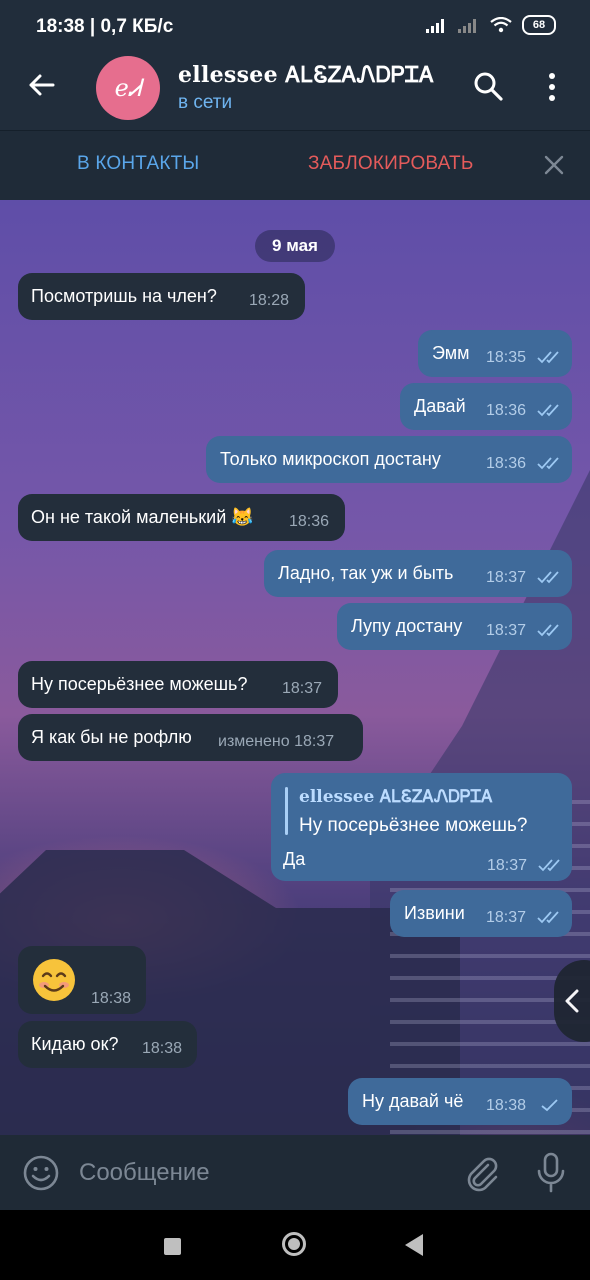 This screenshot has height=1280, width=590. What do you see at coordinates (54, 980) in the screenshot?
I see `smiling-face-emoji-icon` at bounding box center [54, 980].